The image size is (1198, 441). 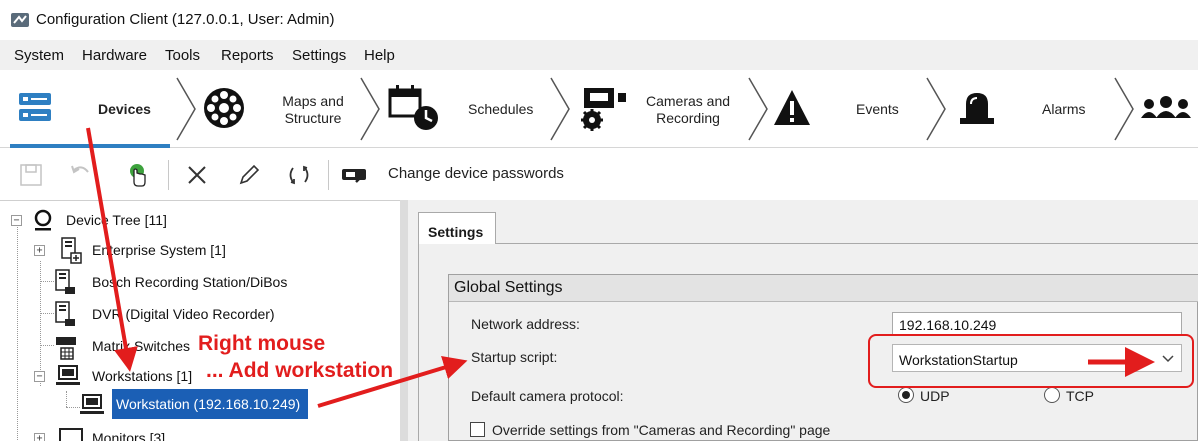 What do you see at coordinates (525, 324) in the screenshot?
I see `network-address-label: Network address:` at bounding box center [525, 324].